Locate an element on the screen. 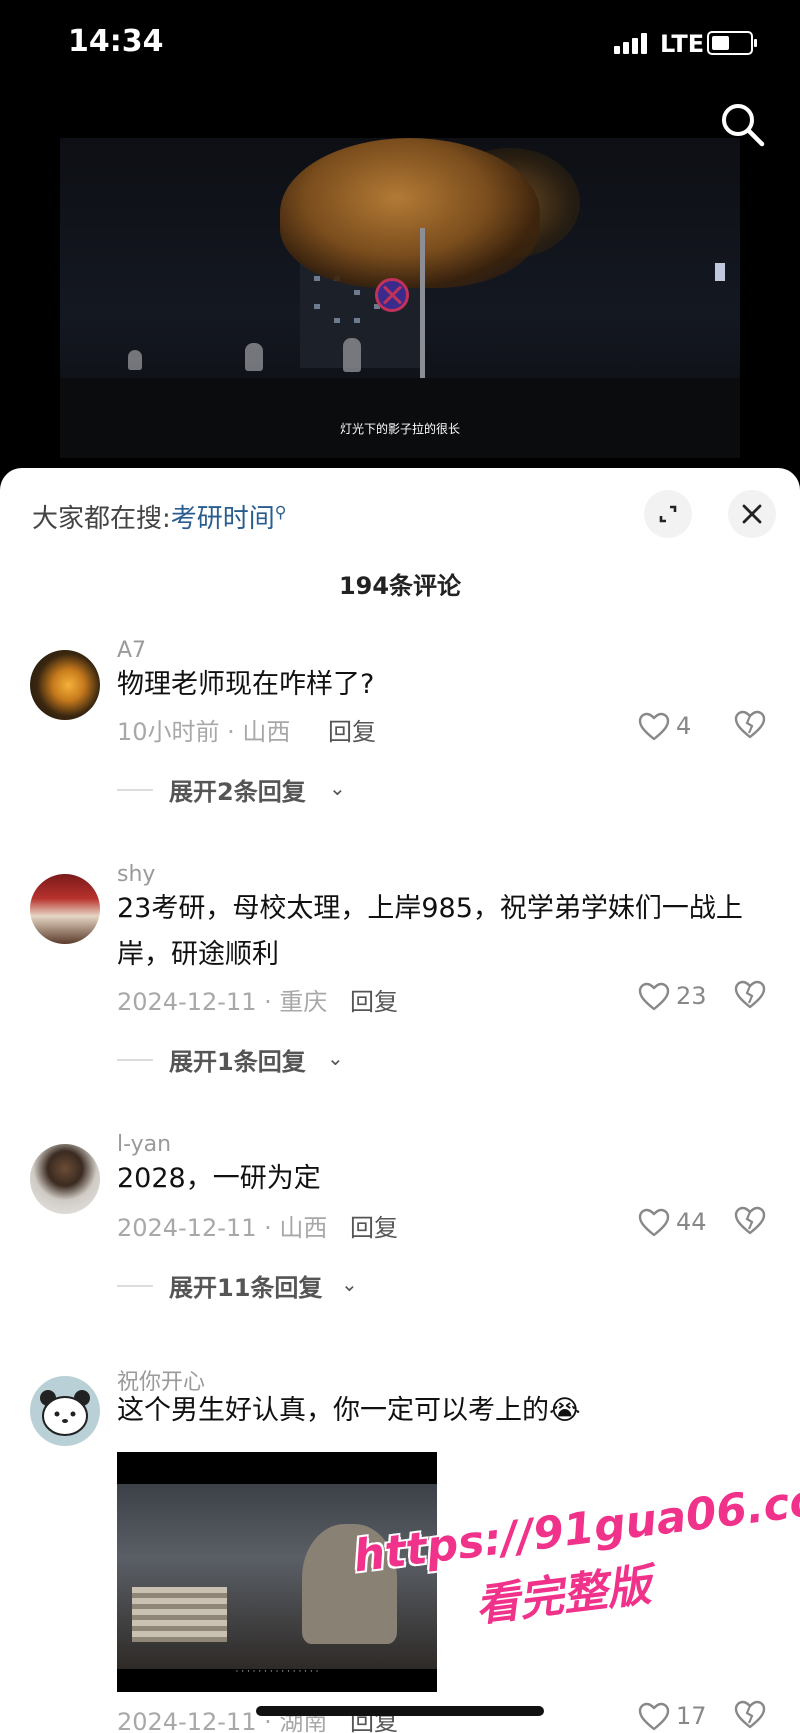 The height and width of the screenshot is (1733, 800). username: l-yan is located at coordinates (144, 1144).